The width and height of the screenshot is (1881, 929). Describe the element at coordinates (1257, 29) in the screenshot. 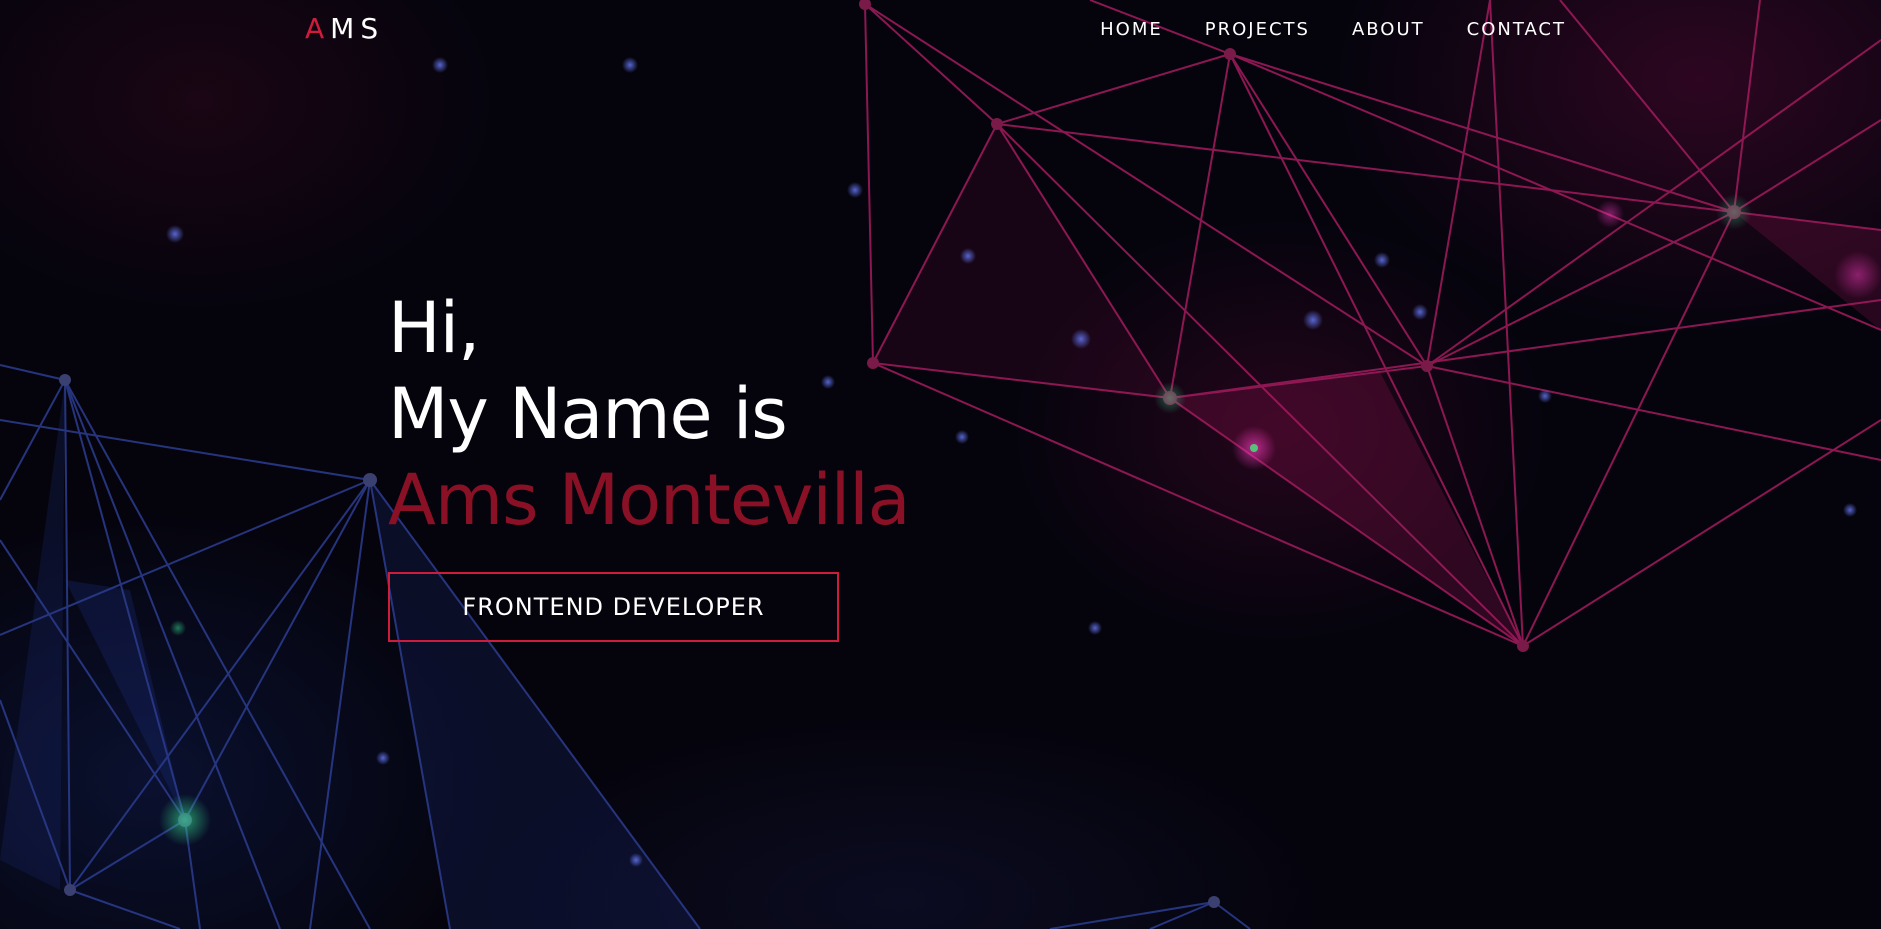

I see `nav-projects-link: PROJECTS` at that location.